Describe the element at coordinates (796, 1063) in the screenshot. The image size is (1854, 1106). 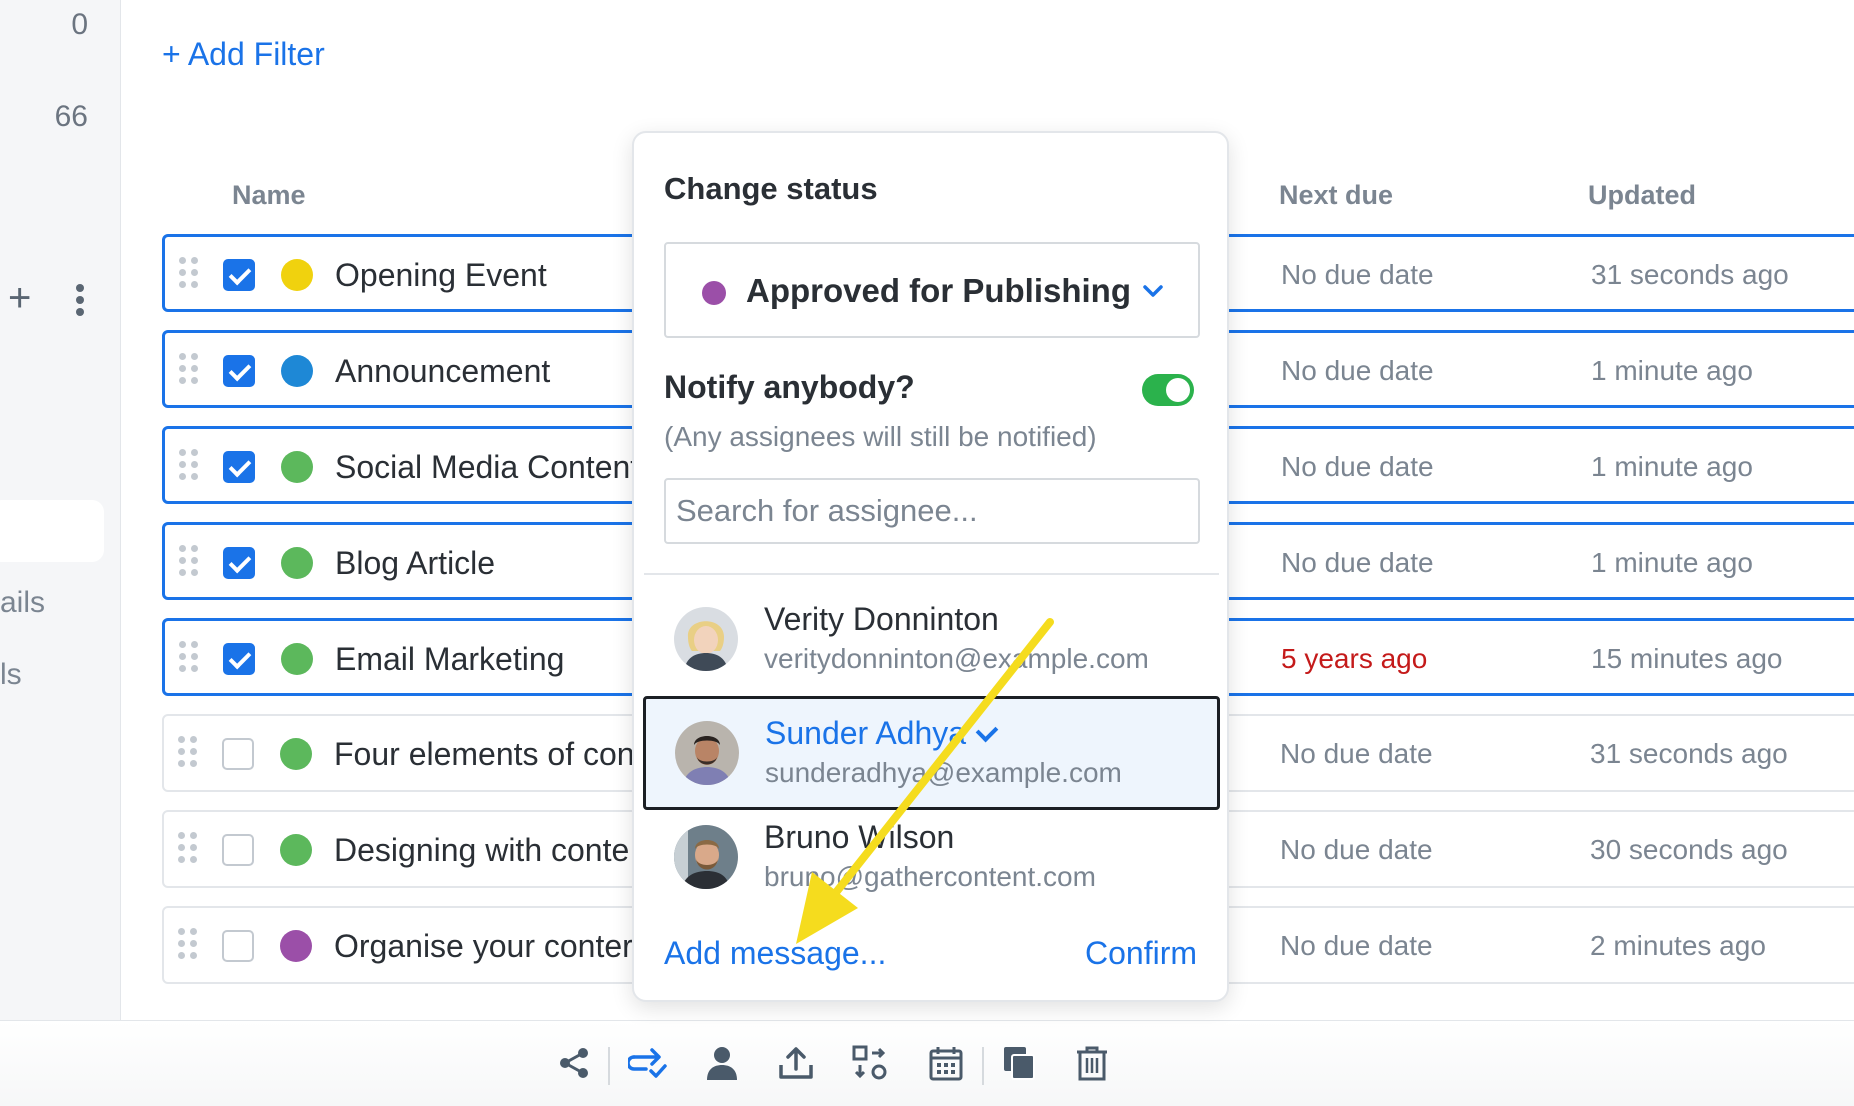
I see `upload-icon` at that location.